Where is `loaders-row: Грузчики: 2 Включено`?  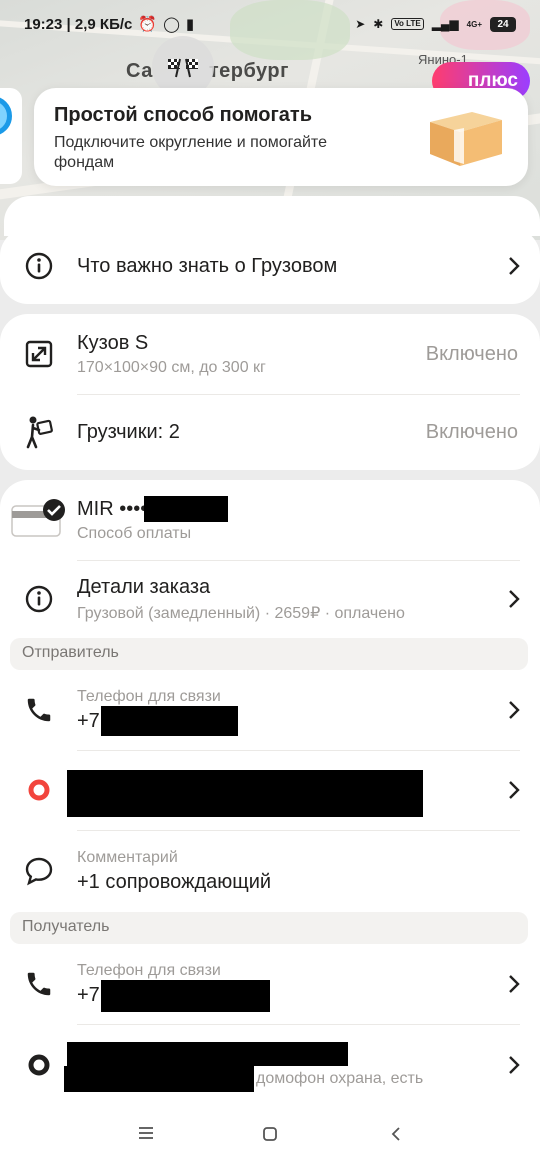 loaders-row: Грузчики: 2 Включено is located at coordinates (270, 432).